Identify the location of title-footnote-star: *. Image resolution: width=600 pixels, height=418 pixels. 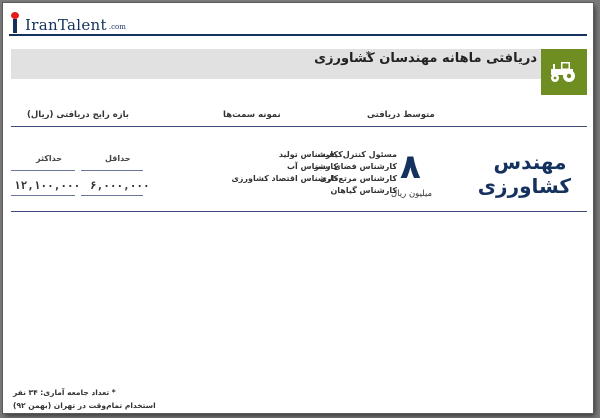
(368, 55).